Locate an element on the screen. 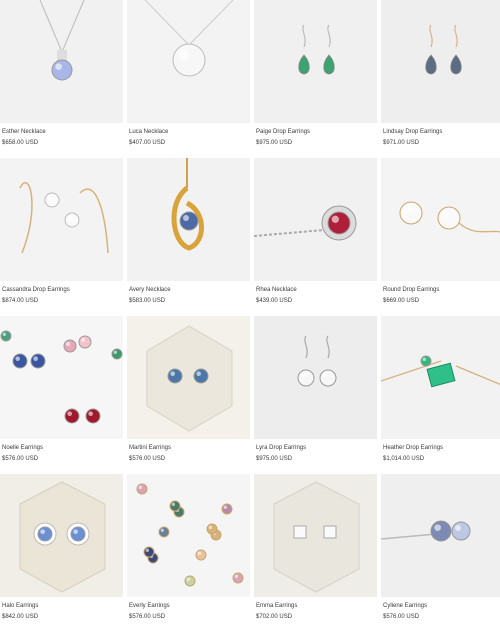 This screenshot has width=500, height=632. product-card: Rhea Necklace $439.00 USD is located at coordinates (316, 237).